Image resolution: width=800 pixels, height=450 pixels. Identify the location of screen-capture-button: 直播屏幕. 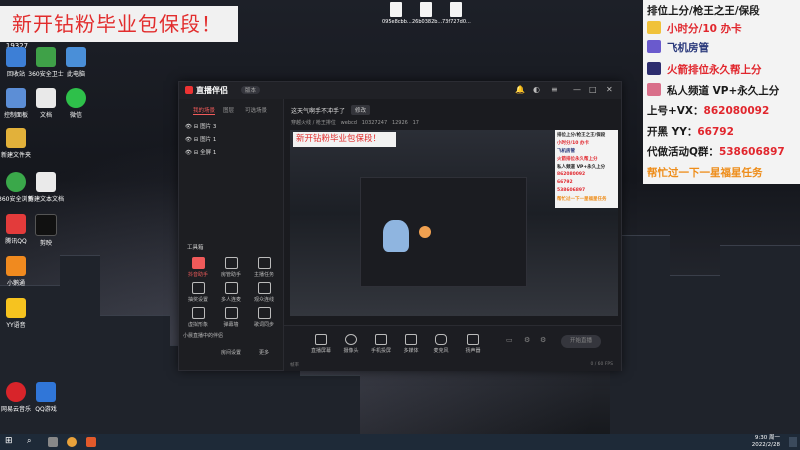
(321, 344).